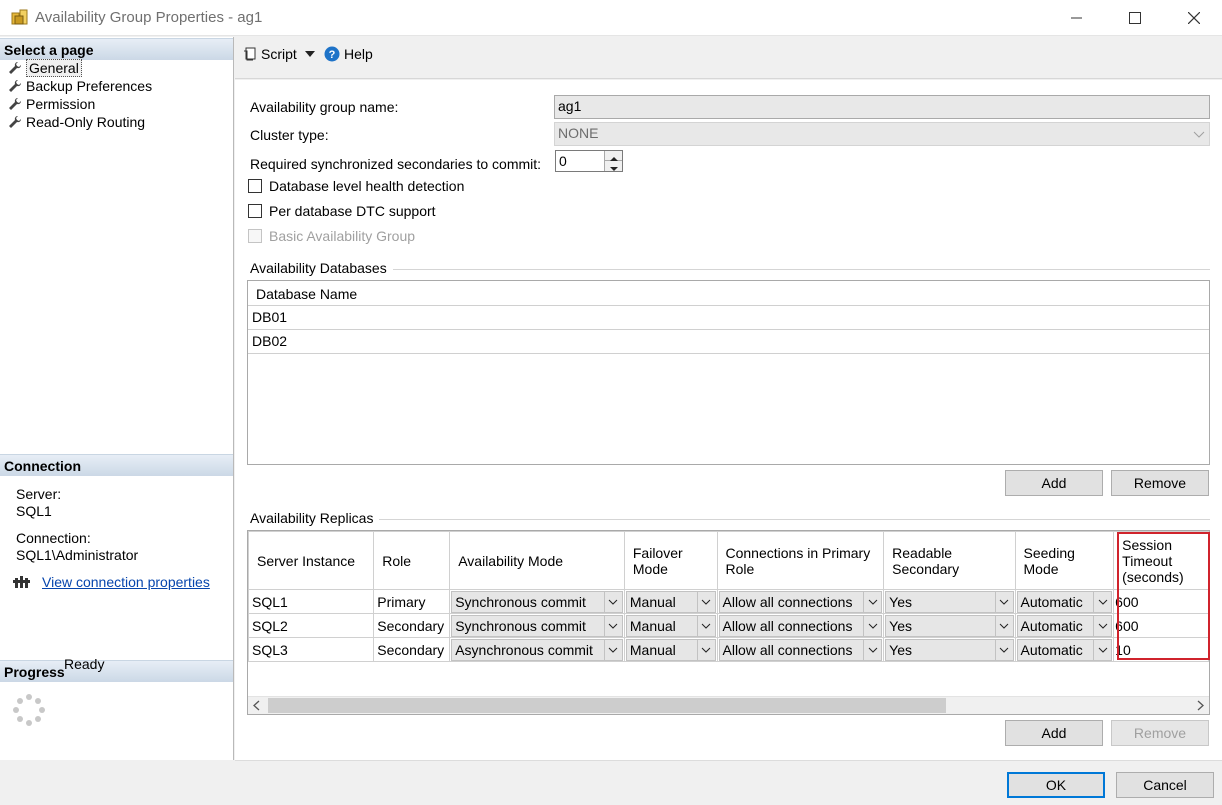 The height and width of the screenshot is (805, 1222). Describe the element at coordinates (1054, 733) in the screenshot. I see `add-replica-button: Add` at that location.